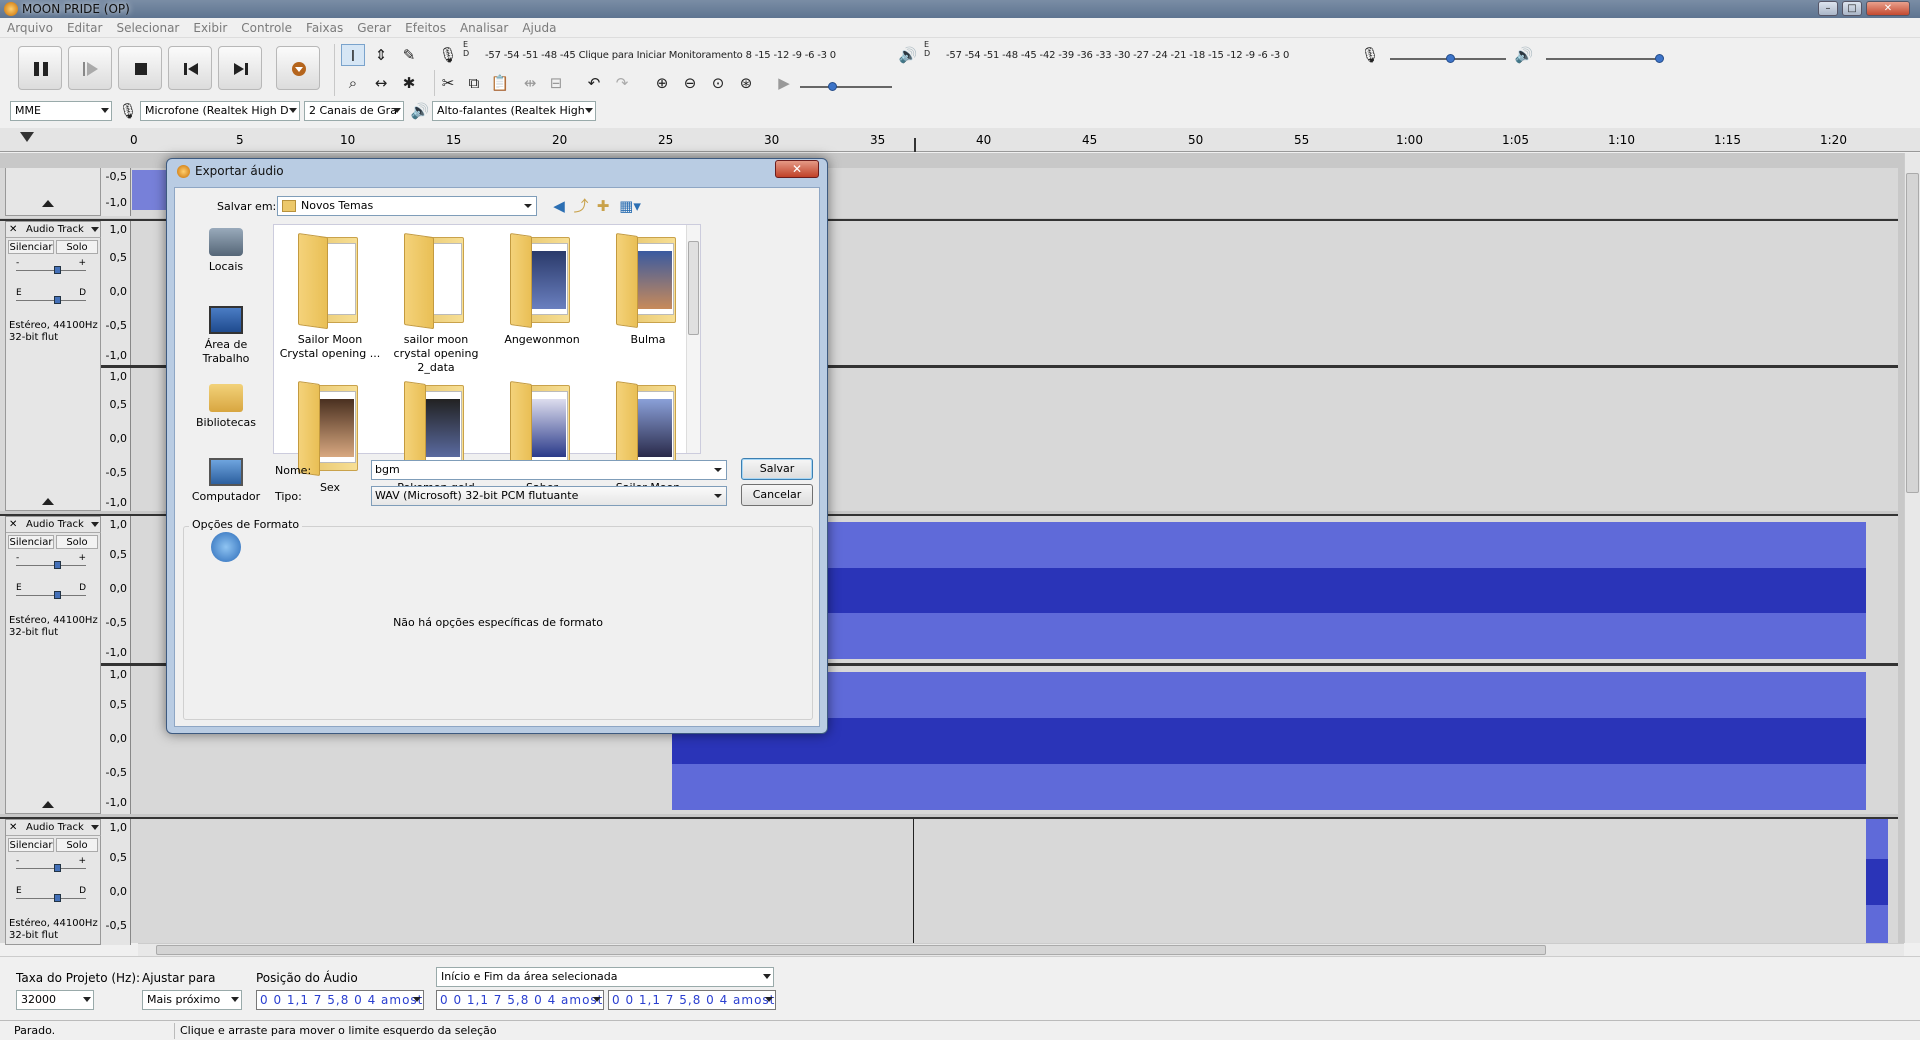 Image resolution: width=1920 pixels, height=1040 pixels. What do you see at coordinates (226, 251) in the screenshot?
I see `place-recent: Locais` at bounding box center [226, 251].